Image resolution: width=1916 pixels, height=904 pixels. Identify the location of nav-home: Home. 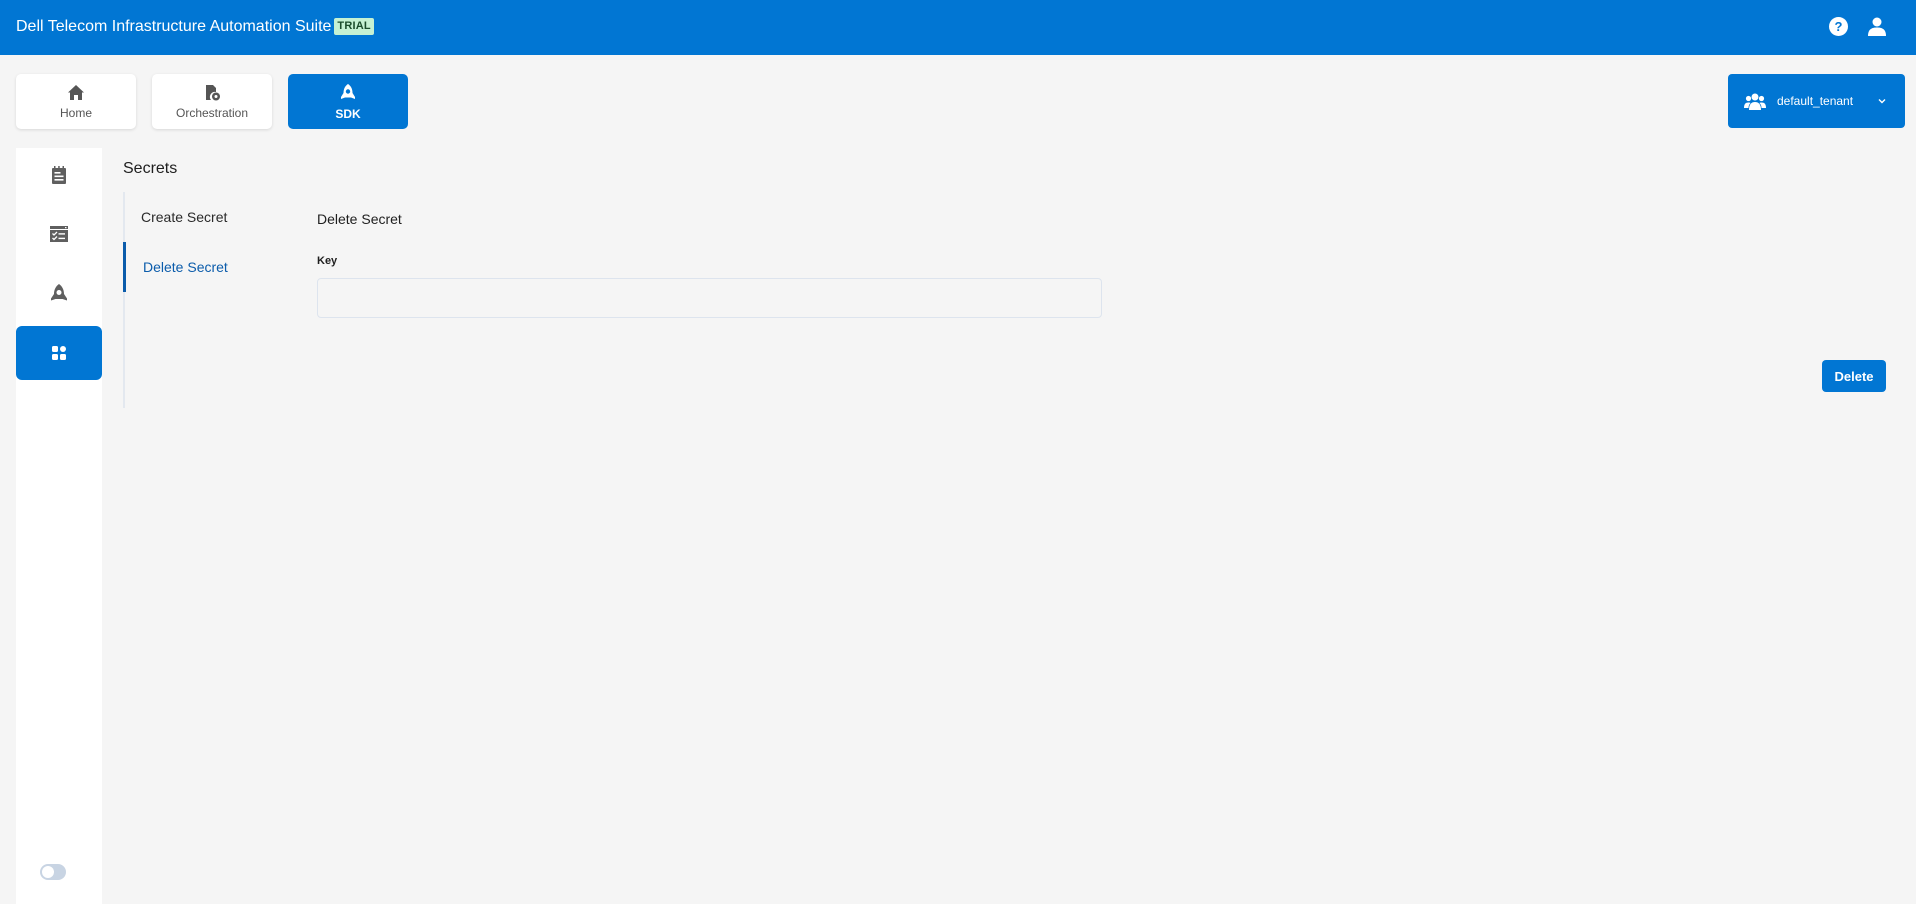
(76, 101).